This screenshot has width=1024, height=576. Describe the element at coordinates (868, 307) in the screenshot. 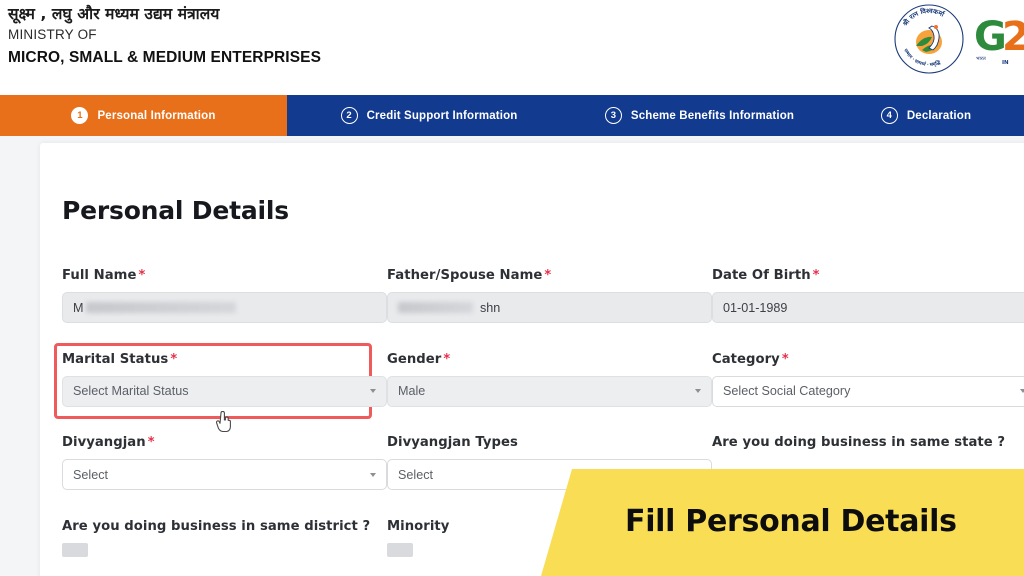

I see `date-of-birth-input: 01-01-1989` at that location.